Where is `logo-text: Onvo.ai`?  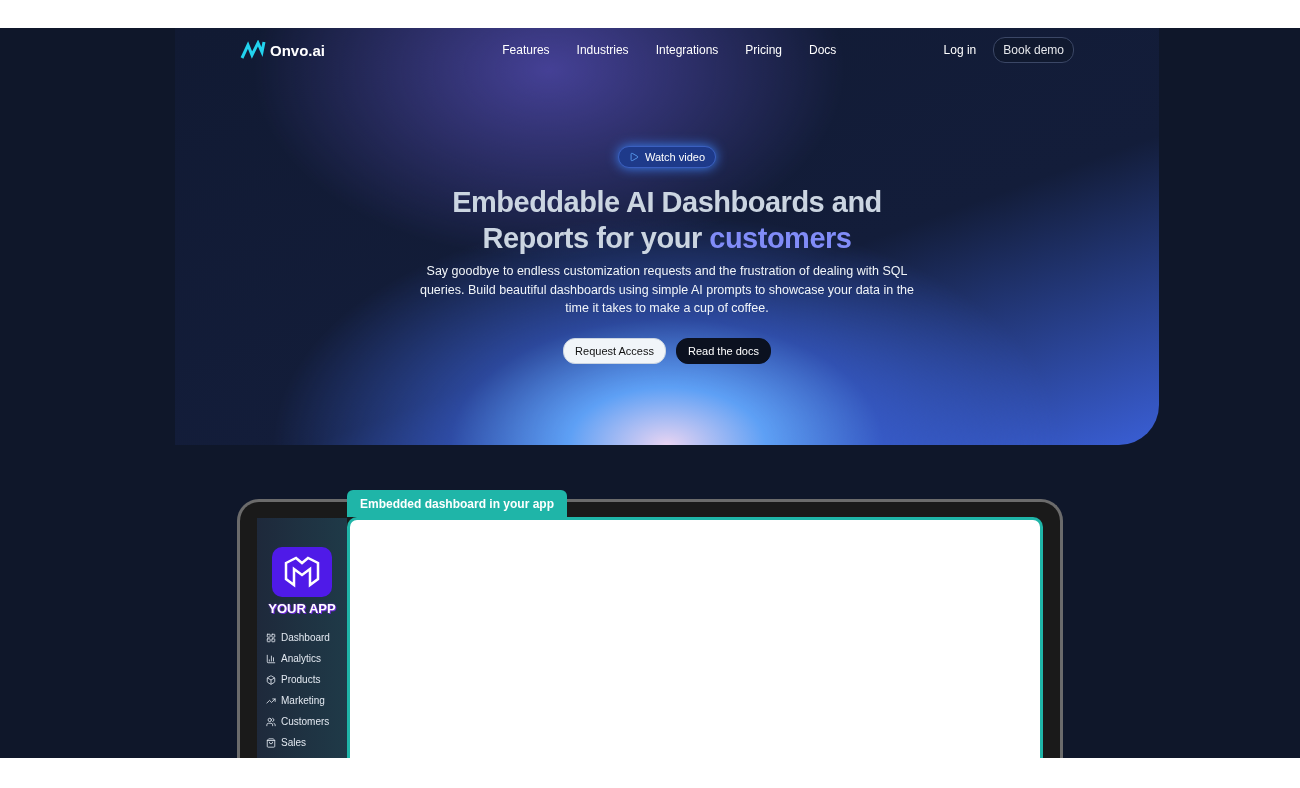
logo-text: Onvo.ai is located at coordinates (297, 50).